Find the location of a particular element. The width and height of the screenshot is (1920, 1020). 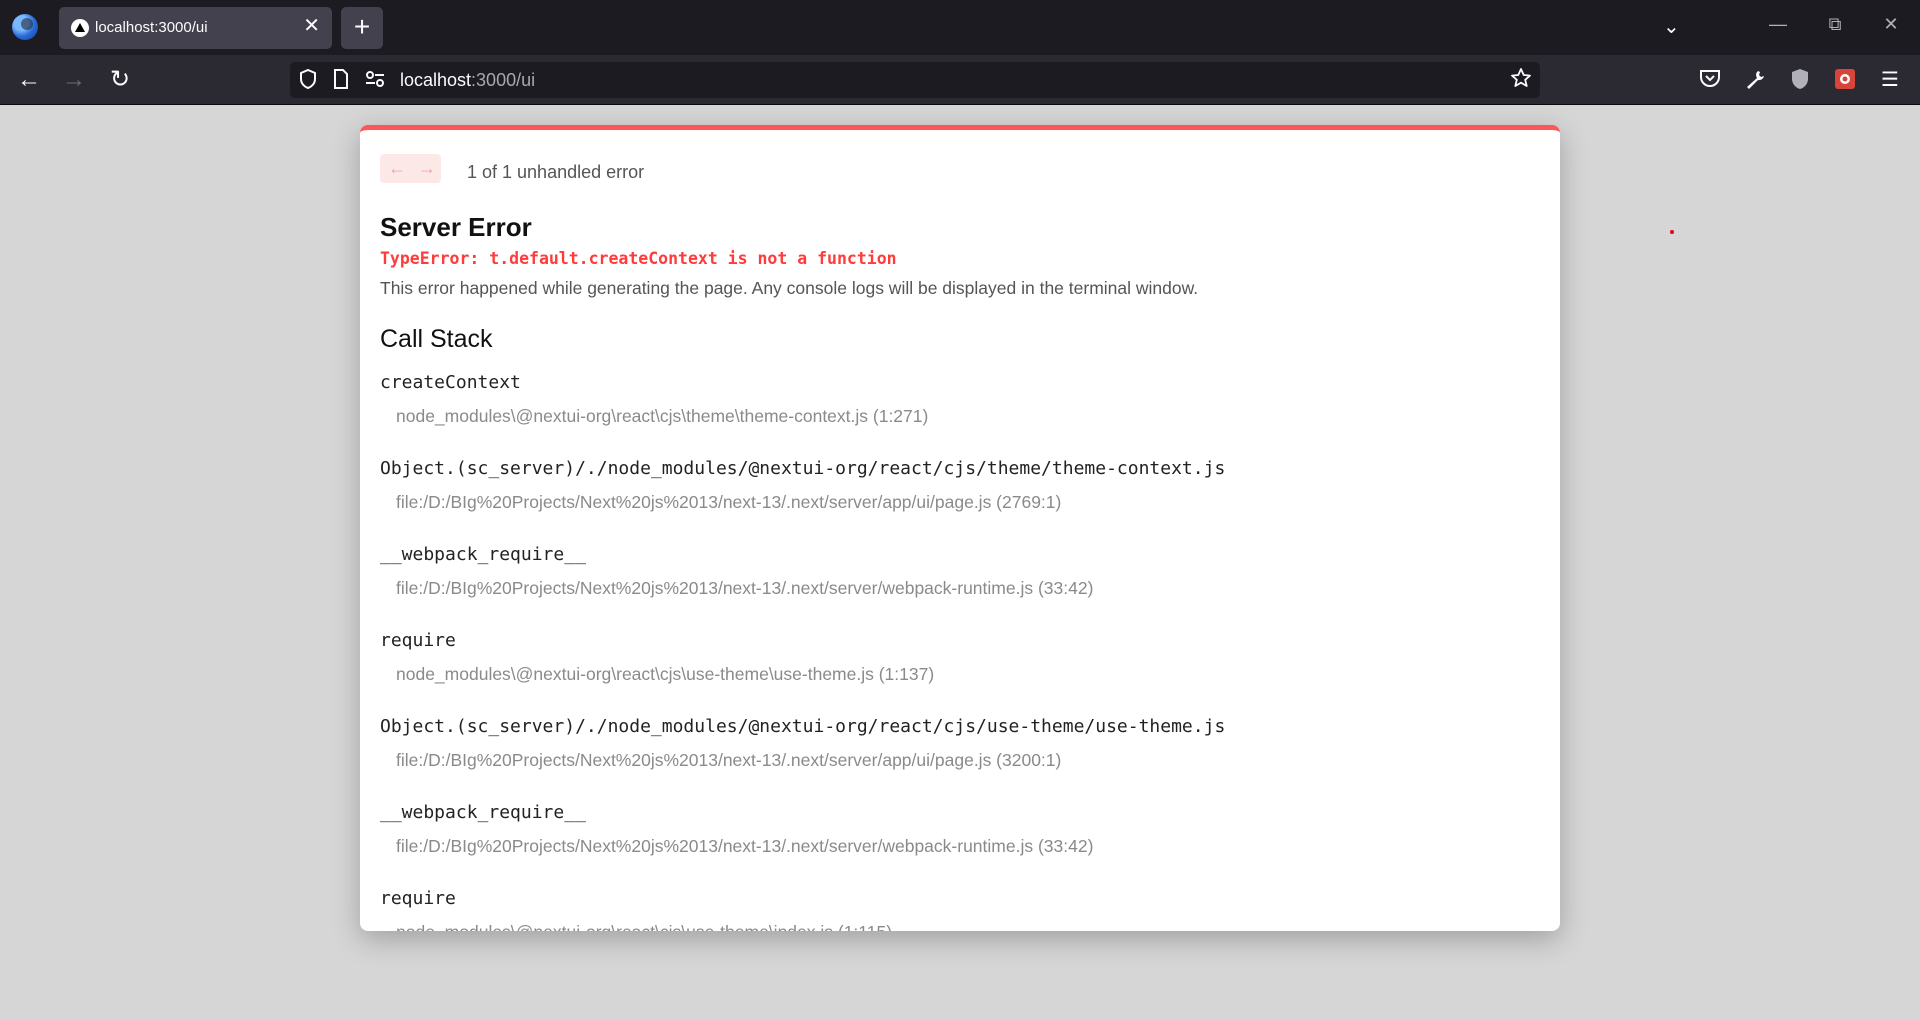

tab-close-icon: ✕ is located at coordinates (311, 26).